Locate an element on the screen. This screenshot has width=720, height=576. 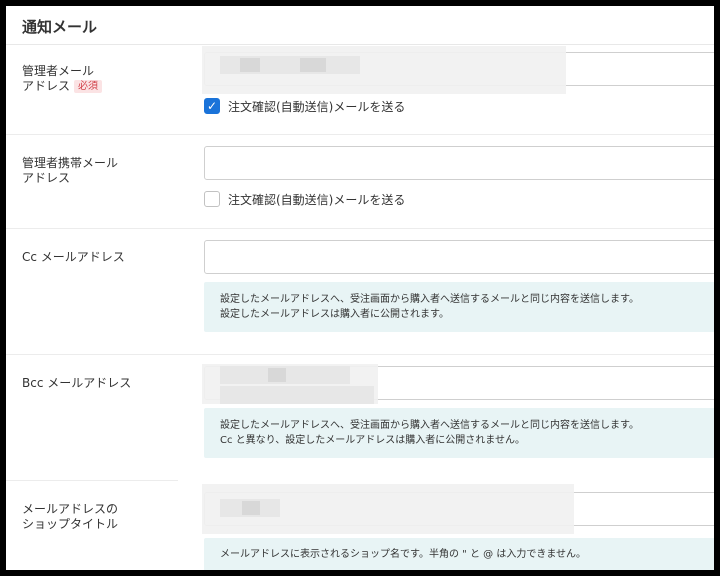
admin-mobile-email-label: 管理者携帯メール アドレス is located at coordinates (70, 171).